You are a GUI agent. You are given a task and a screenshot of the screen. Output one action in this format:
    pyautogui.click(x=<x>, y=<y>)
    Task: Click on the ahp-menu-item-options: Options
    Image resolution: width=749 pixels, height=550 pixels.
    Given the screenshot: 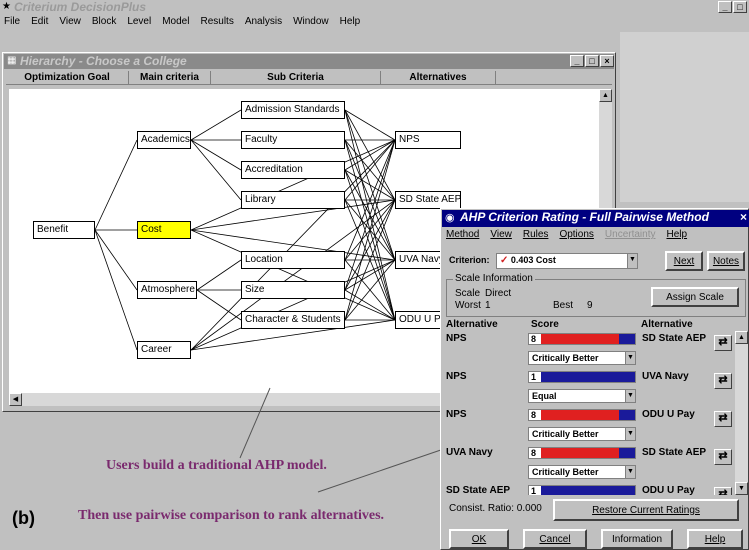 What is the action you would take?
    pyautogui.click(x=576, y=234)
    